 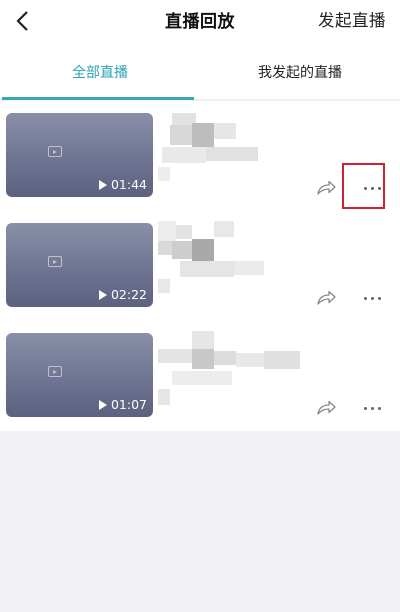 What do you see at coordinates (79, 155) in the screenshot?
I see `video-thumbnail: 01:44` at bounding box center [79, 155].